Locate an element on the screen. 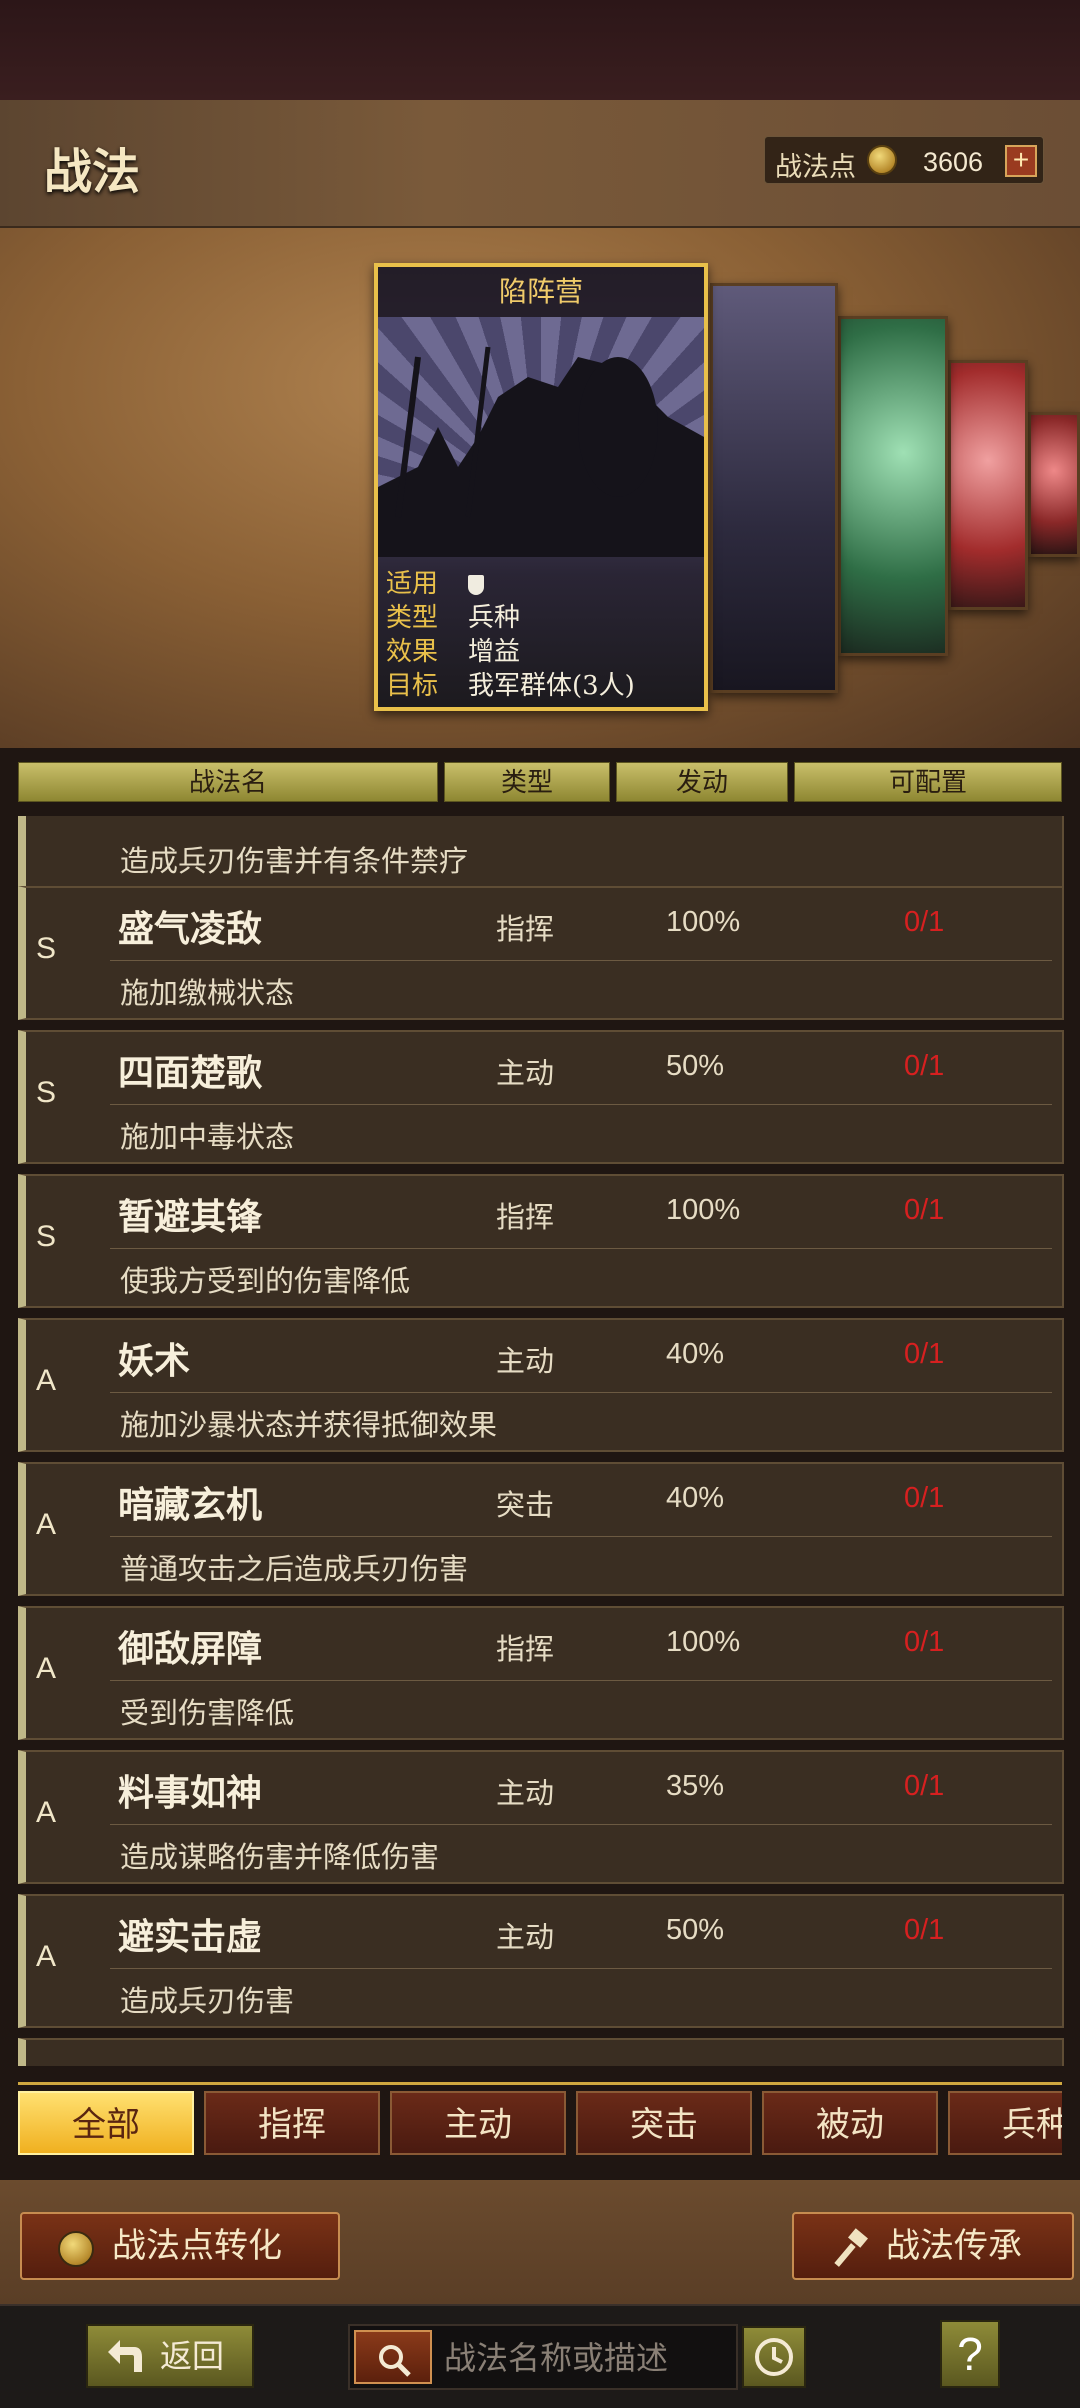 This screenshot has height=2408, width=1080. convert-label: 战法点转化 is located at coordinates (197, 2246).